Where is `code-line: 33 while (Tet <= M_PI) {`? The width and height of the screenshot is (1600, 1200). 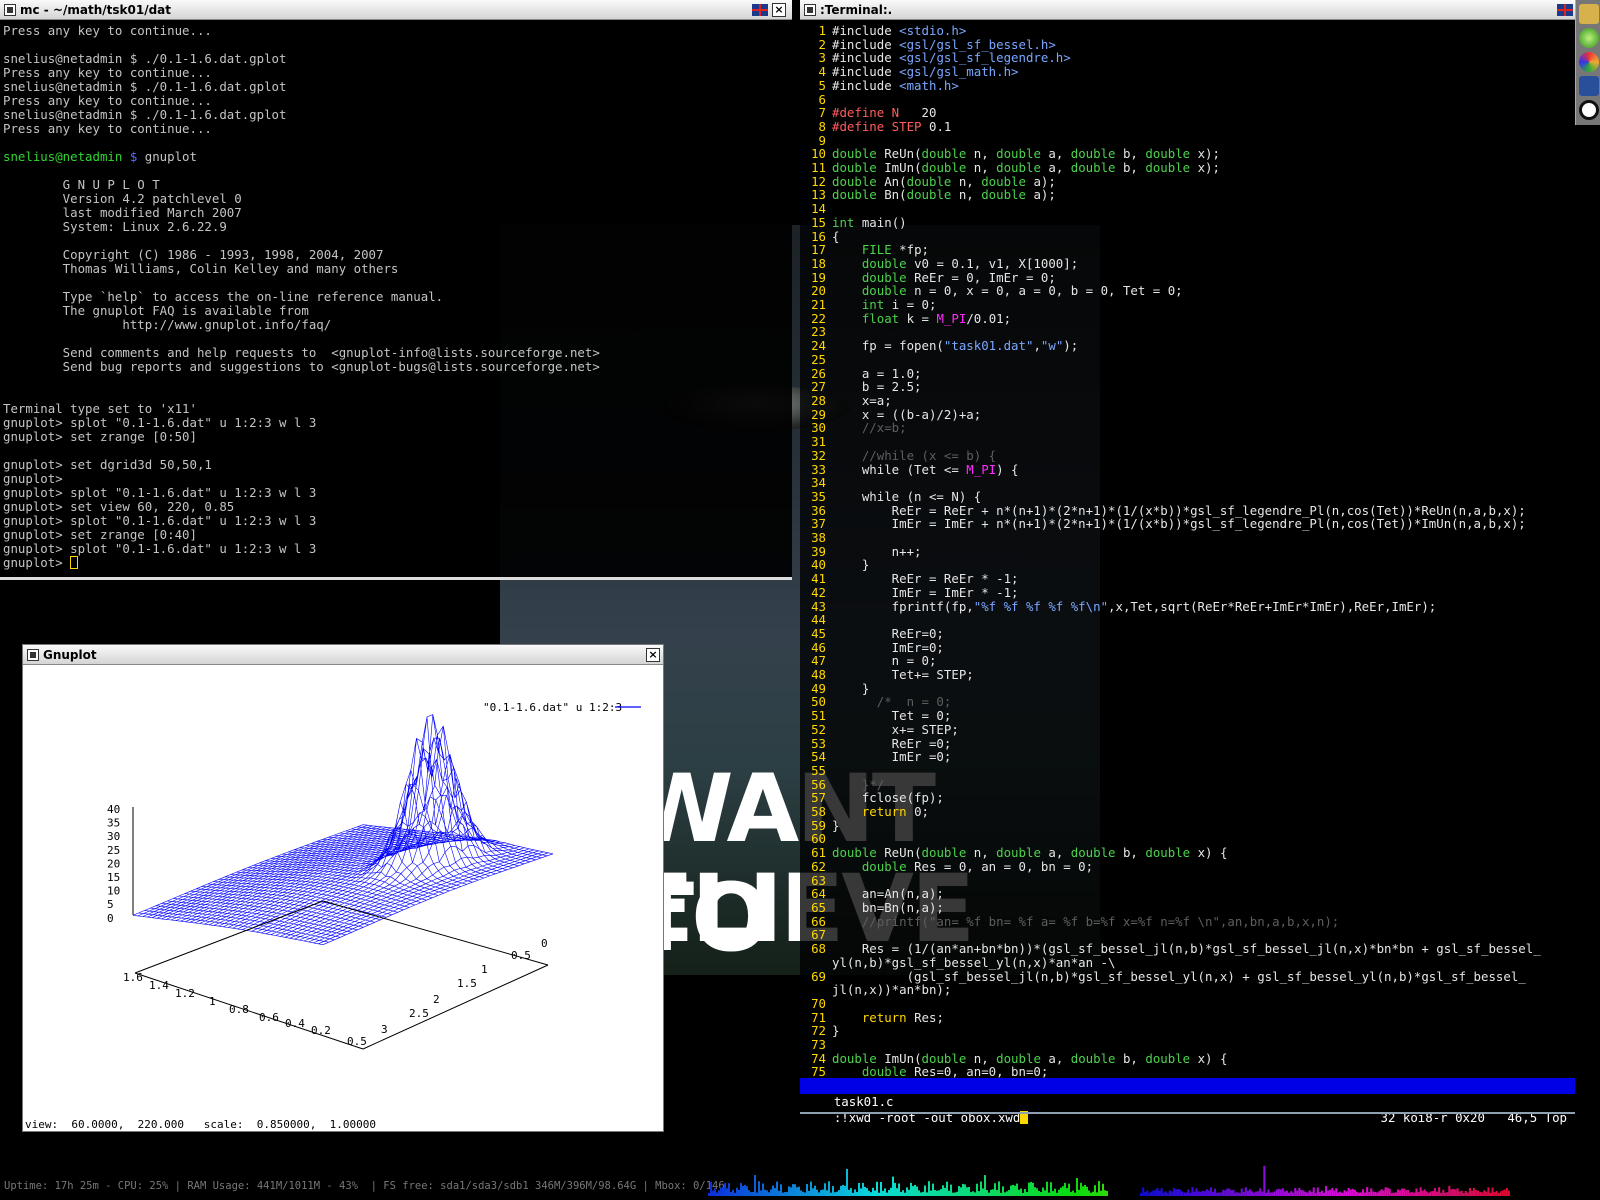
code-line: 33 while (Tet <= M_PI) { is located at coordinates (1187, 469).